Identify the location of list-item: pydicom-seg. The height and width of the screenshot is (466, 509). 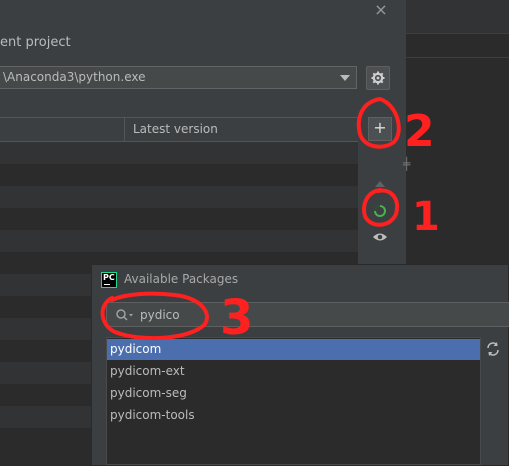
(293, 393).